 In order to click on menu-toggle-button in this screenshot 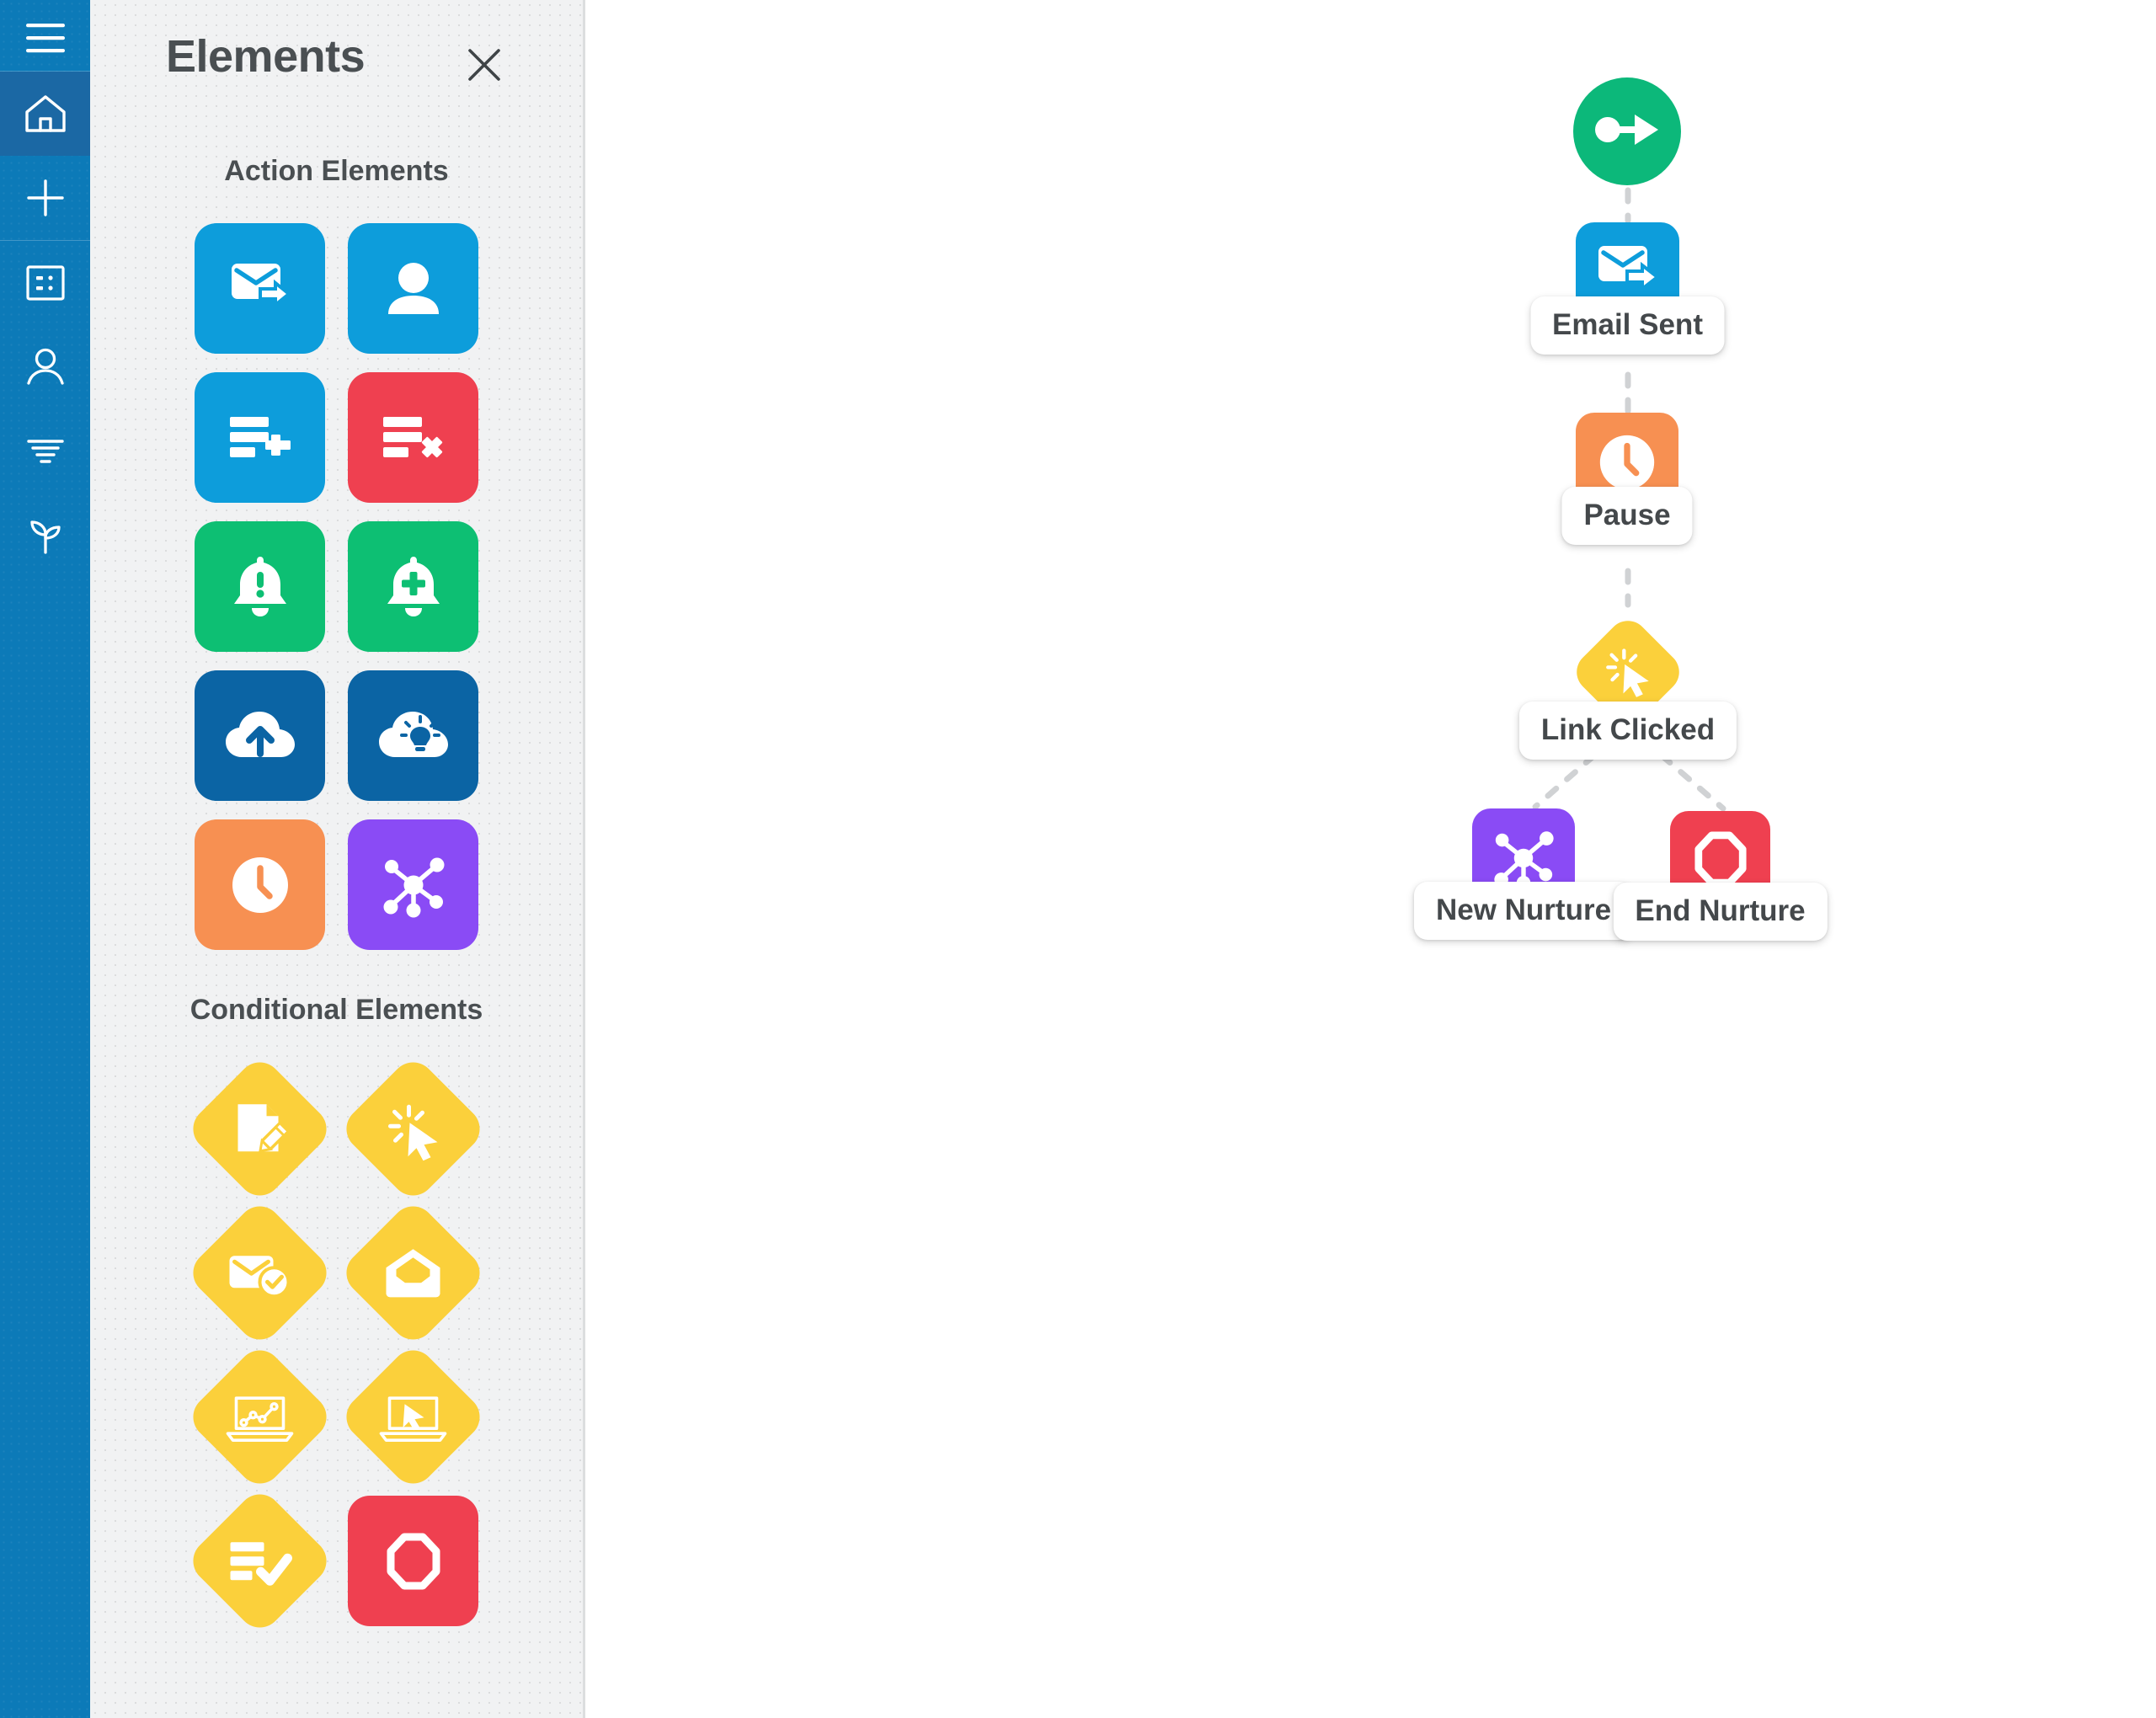, I will do `click(45, 38)`.